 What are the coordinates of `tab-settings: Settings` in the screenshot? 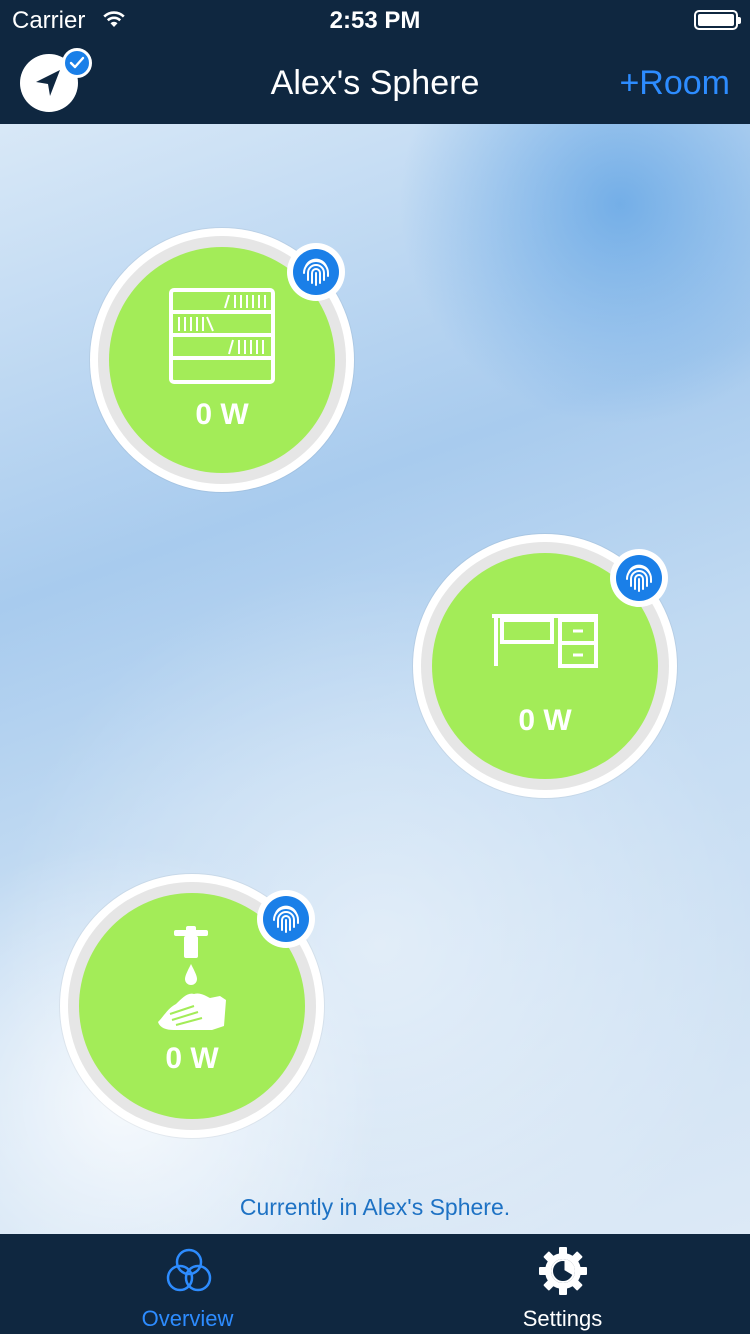 It's located at (562, 1284).